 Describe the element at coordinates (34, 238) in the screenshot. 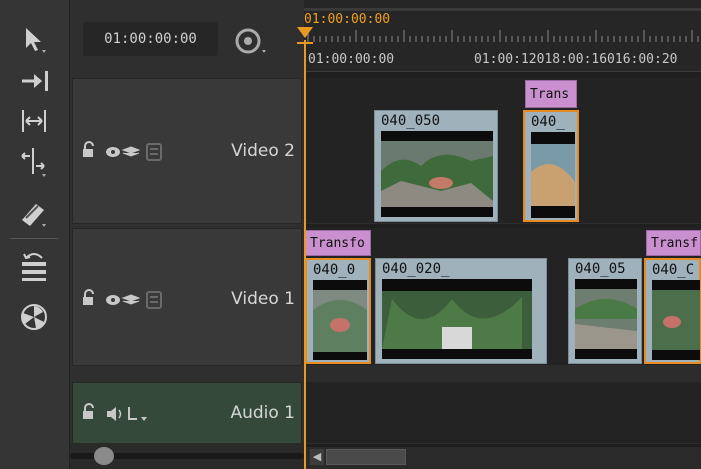

I see `toolbar-divider` at that location.